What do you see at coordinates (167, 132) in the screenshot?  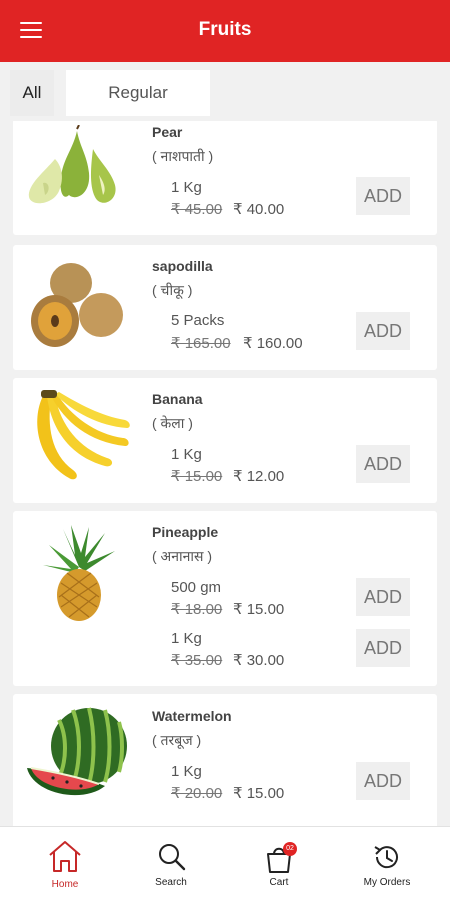 I see `product-name: Pear` at bounding box center [167, 132].